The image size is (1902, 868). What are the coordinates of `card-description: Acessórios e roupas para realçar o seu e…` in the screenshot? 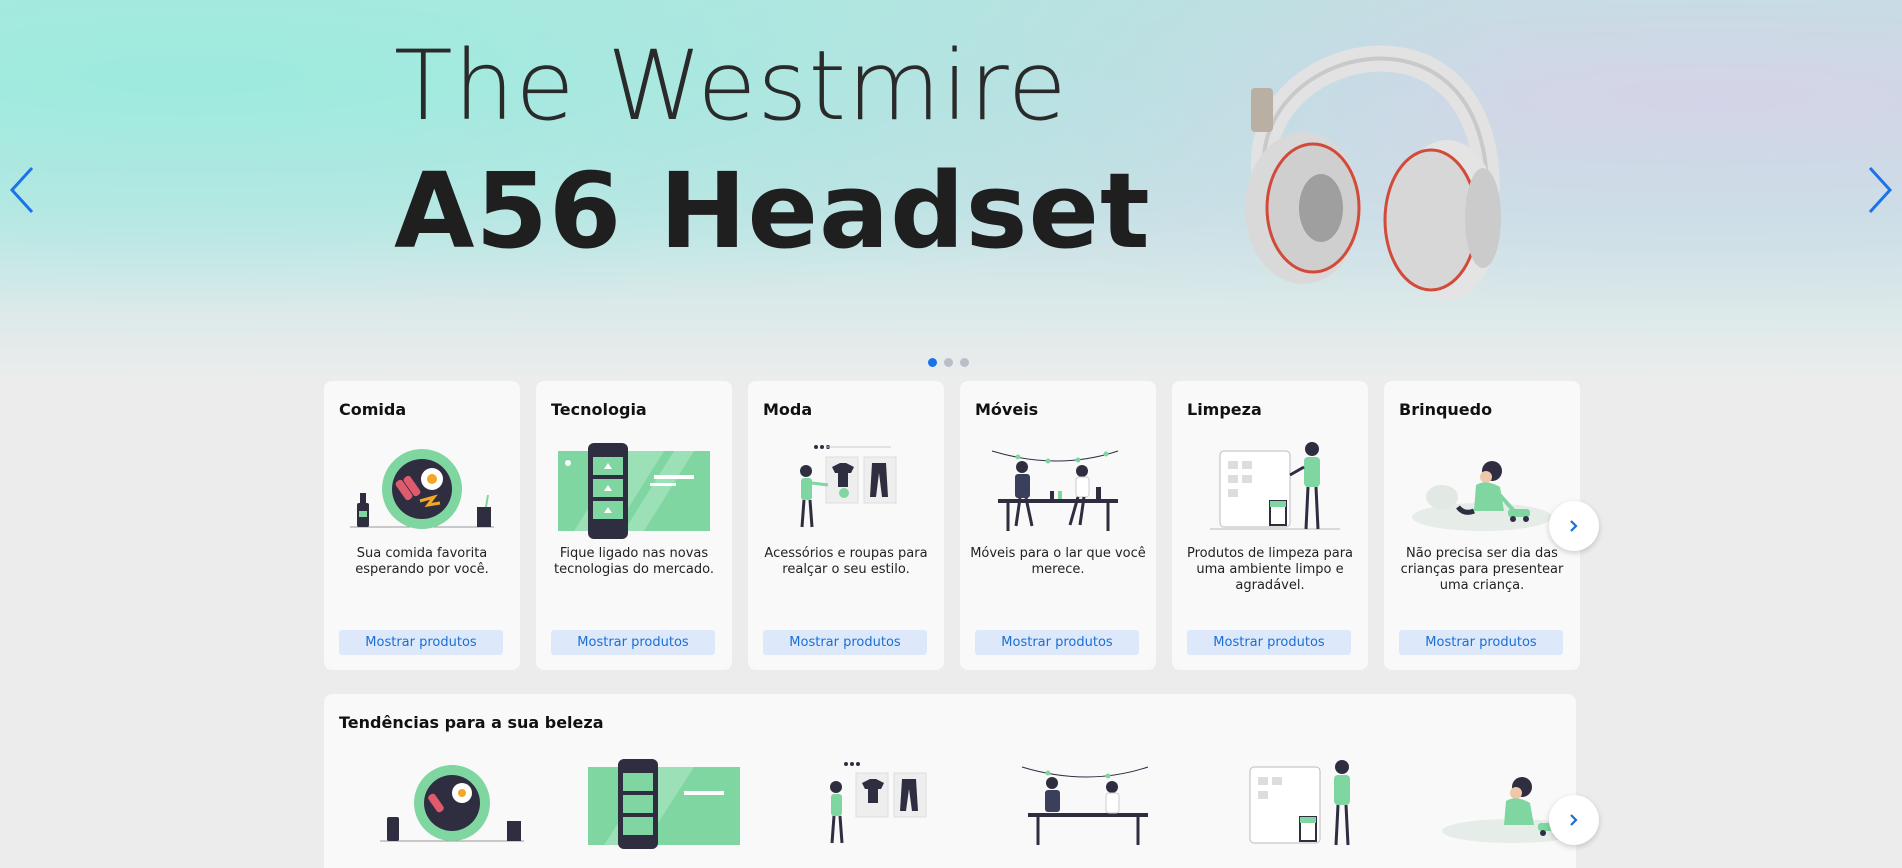 It's located at (846, 561).